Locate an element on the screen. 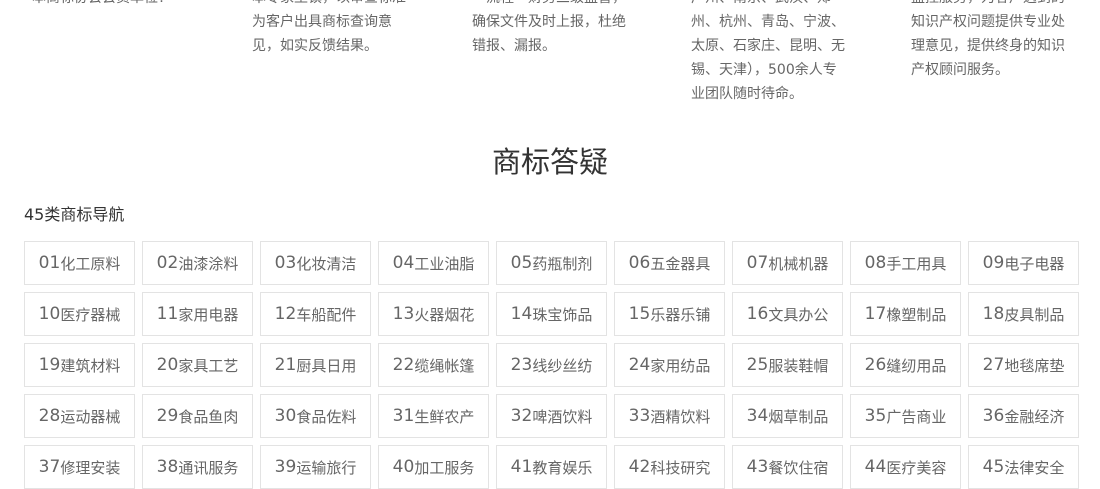 Image resolution: width=1100 pixels, height=489 pixels. category-link-03: 03 化妆清洁 is located at coordinates (315, 263).